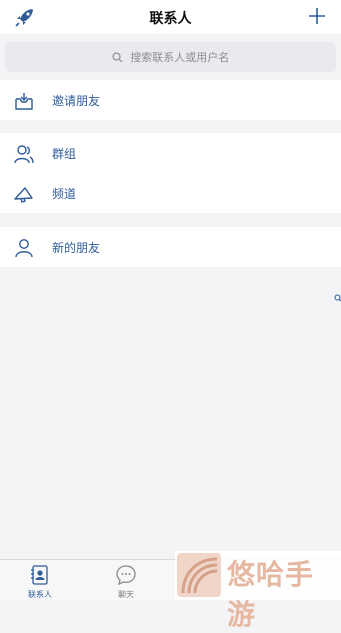 The image size is (341, 633). Describe the element at coordinates (199, 575) in the screenshot. I see `watermark-logo-icon` at that location.